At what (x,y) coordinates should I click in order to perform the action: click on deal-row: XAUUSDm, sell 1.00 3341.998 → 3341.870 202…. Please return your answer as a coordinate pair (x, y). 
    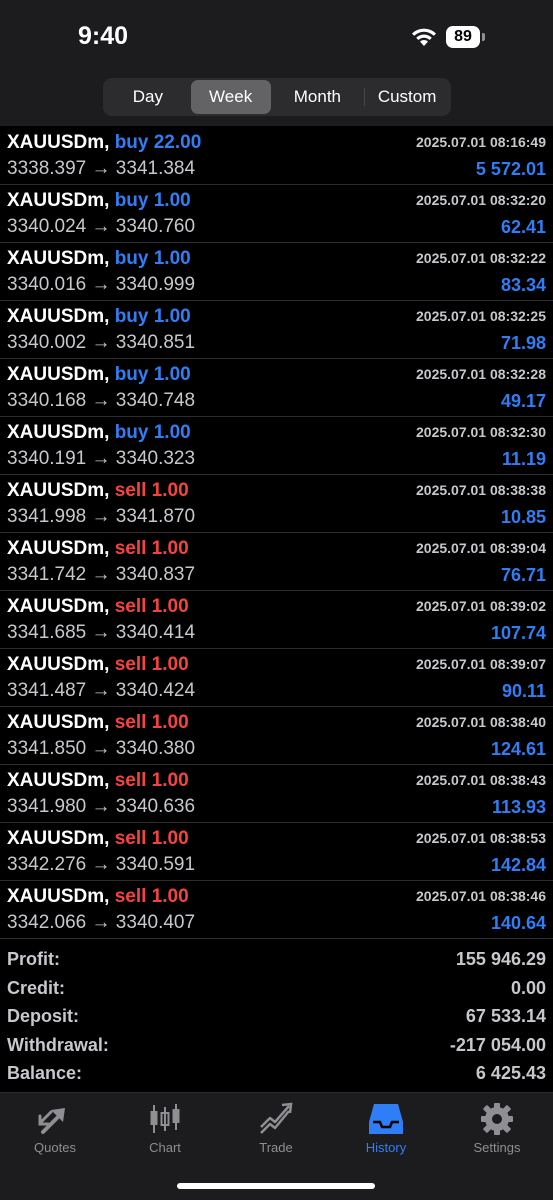
    Looking at the image, I should click on (276, 504).